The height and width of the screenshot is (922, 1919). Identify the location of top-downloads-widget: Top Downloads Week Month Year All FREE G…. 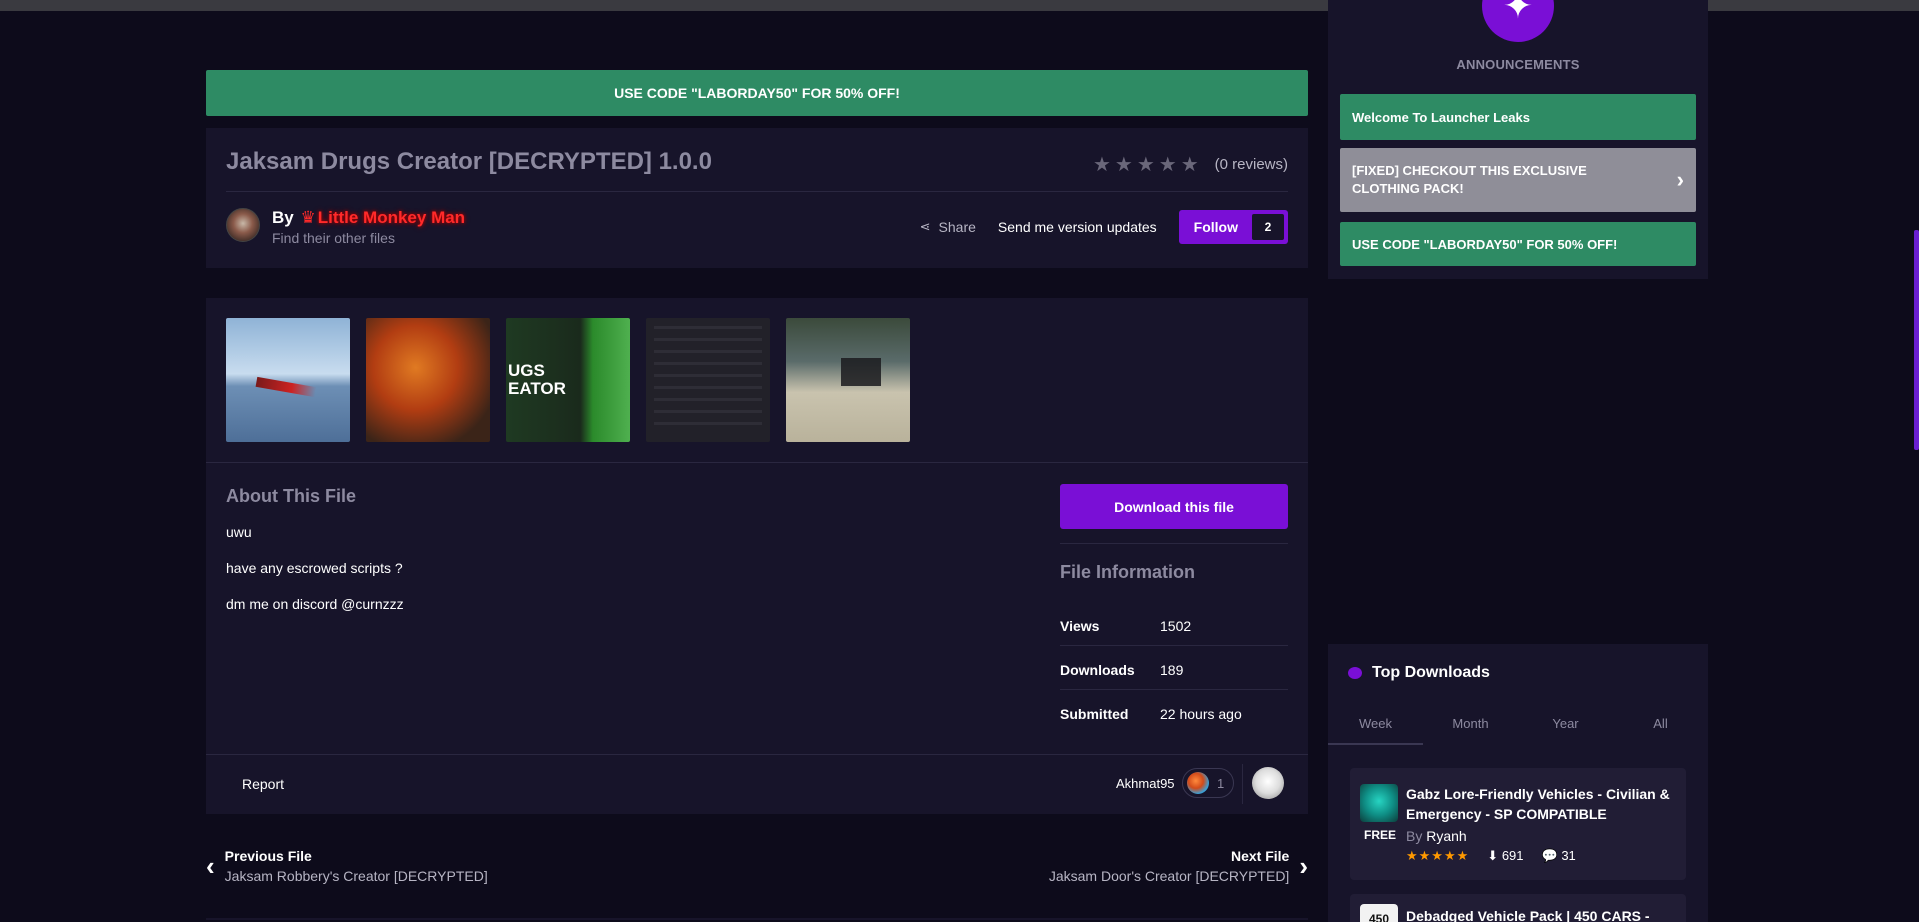
(1518, 783).